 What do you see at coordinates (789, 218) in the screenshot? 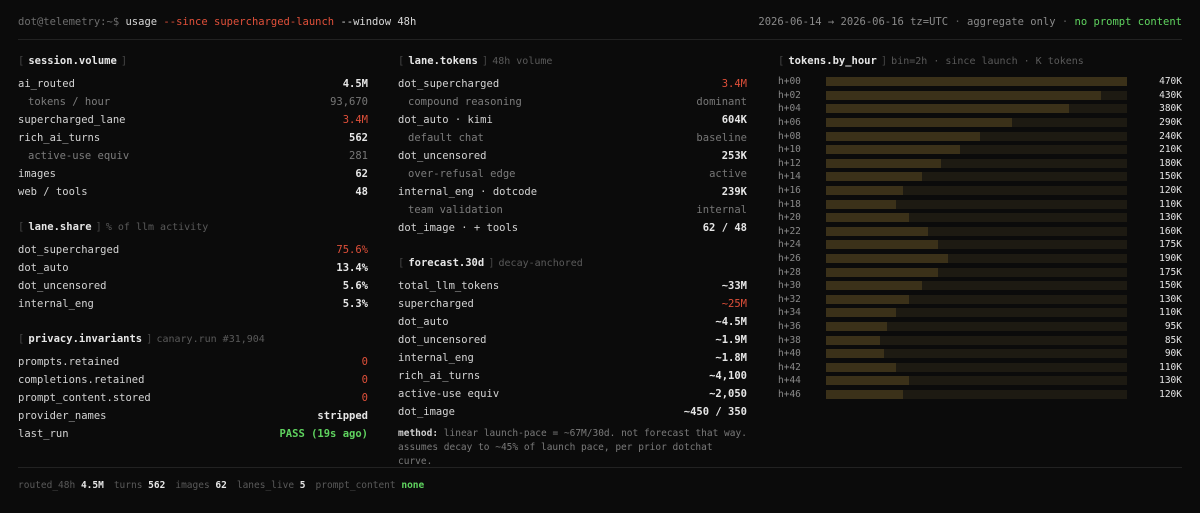
I see `hour-label: h+20` at bounding box center [789, 218].